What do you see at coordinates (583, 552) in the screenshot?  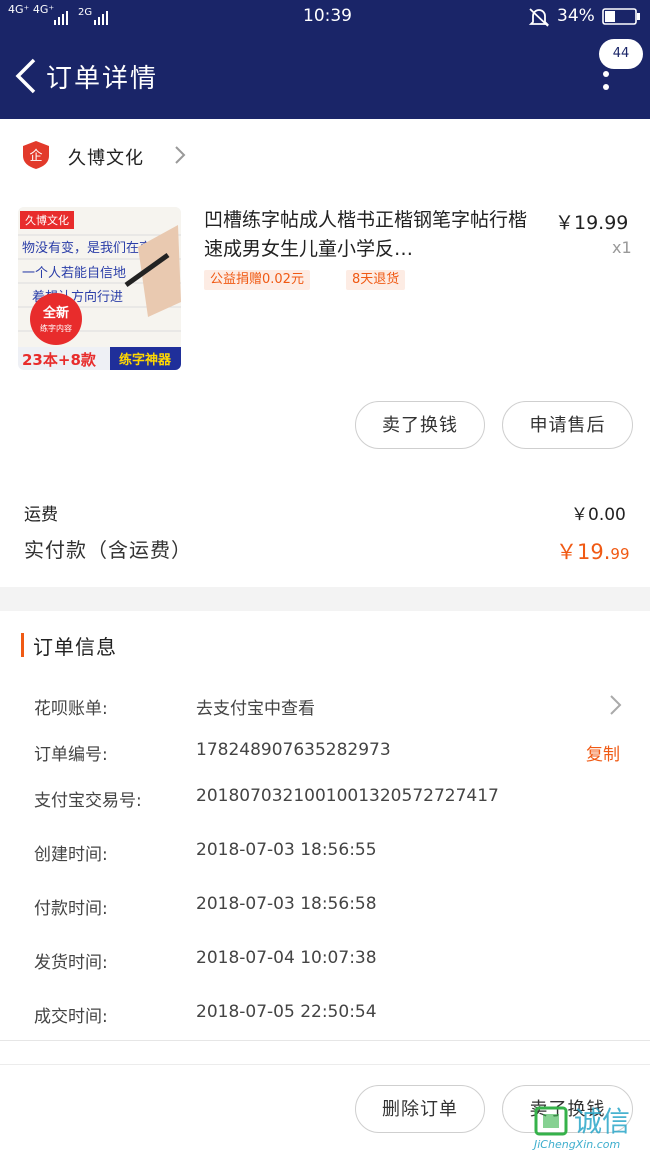 I see `paid-amount-main: ￥19.` at bounding box center [583, 552].